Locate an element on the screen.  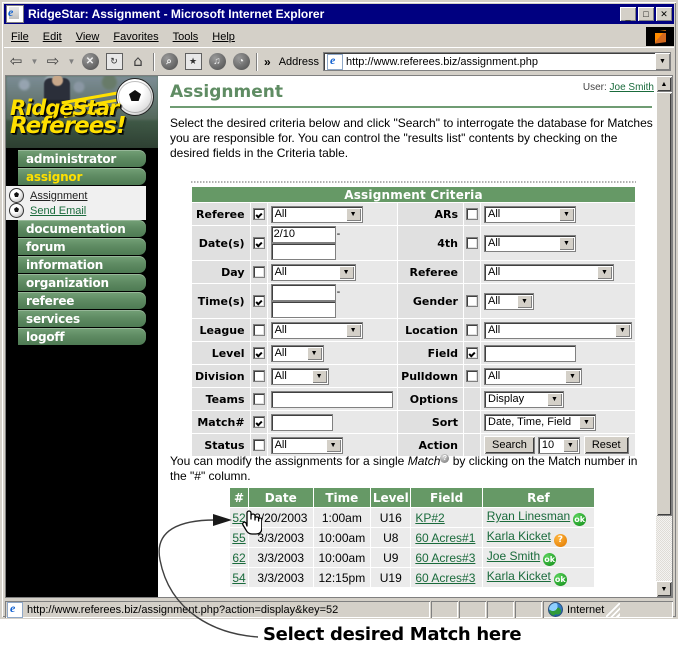
menu-view: View is located at coordinates (88, 37).